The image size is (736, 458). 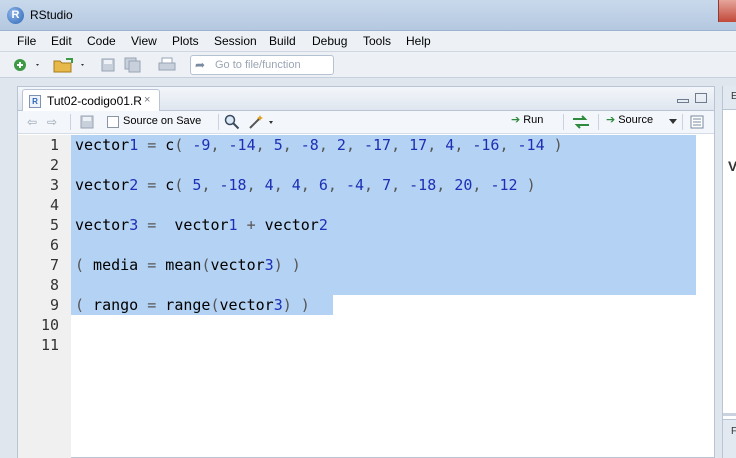 What do you see at coordinates (727, 11) in the screenshot?
I see `close-window-button` at bounding box center [727, 11].